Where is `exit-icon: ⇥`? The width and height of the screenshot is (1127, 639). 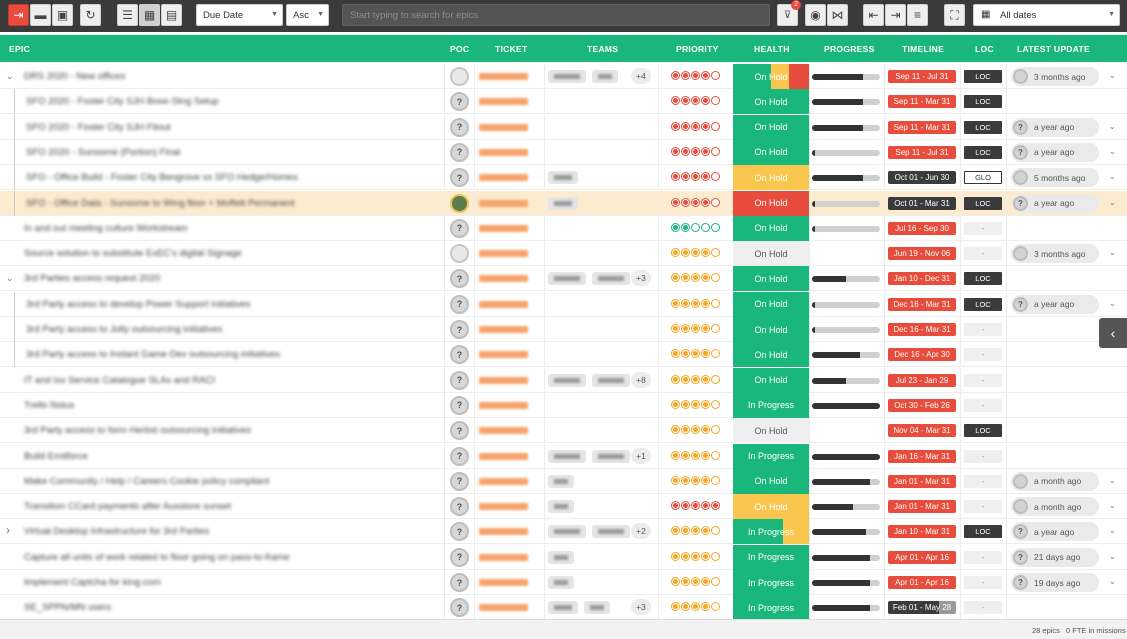
exit-icon: ⇥ is located at coordinates (18, 15).